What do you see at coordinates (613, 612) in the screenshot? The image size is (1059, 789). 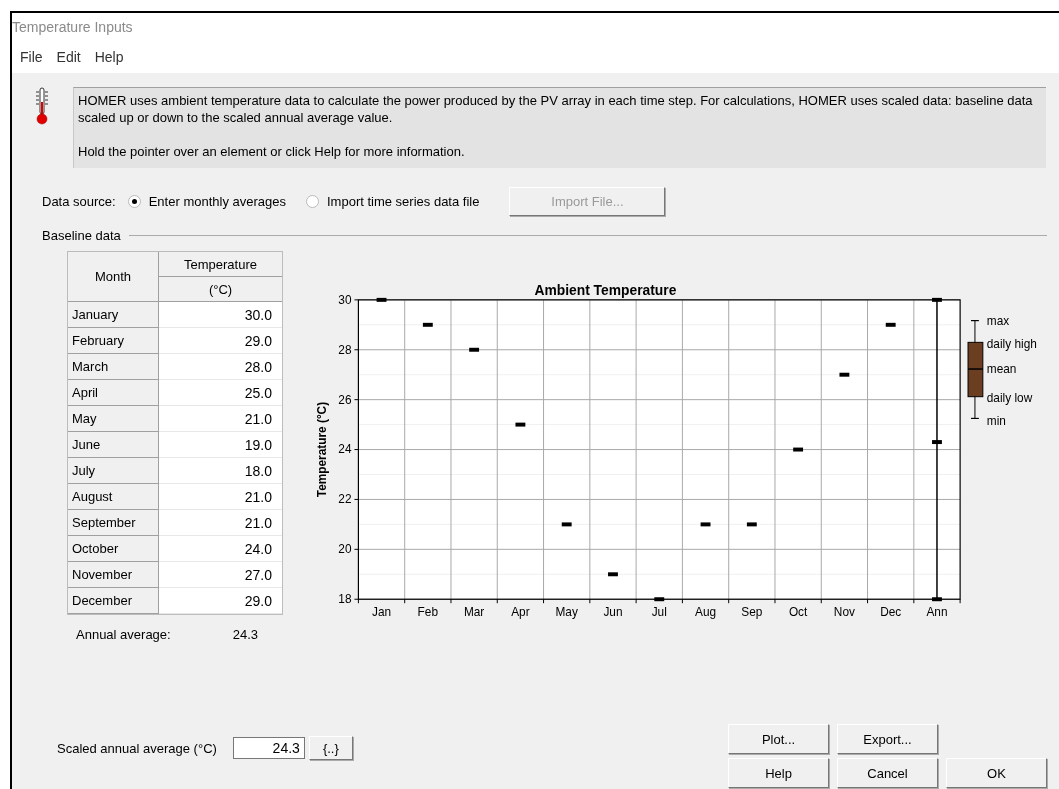 I see `x-tick-label: Jun` at bounding box center [613, 612].